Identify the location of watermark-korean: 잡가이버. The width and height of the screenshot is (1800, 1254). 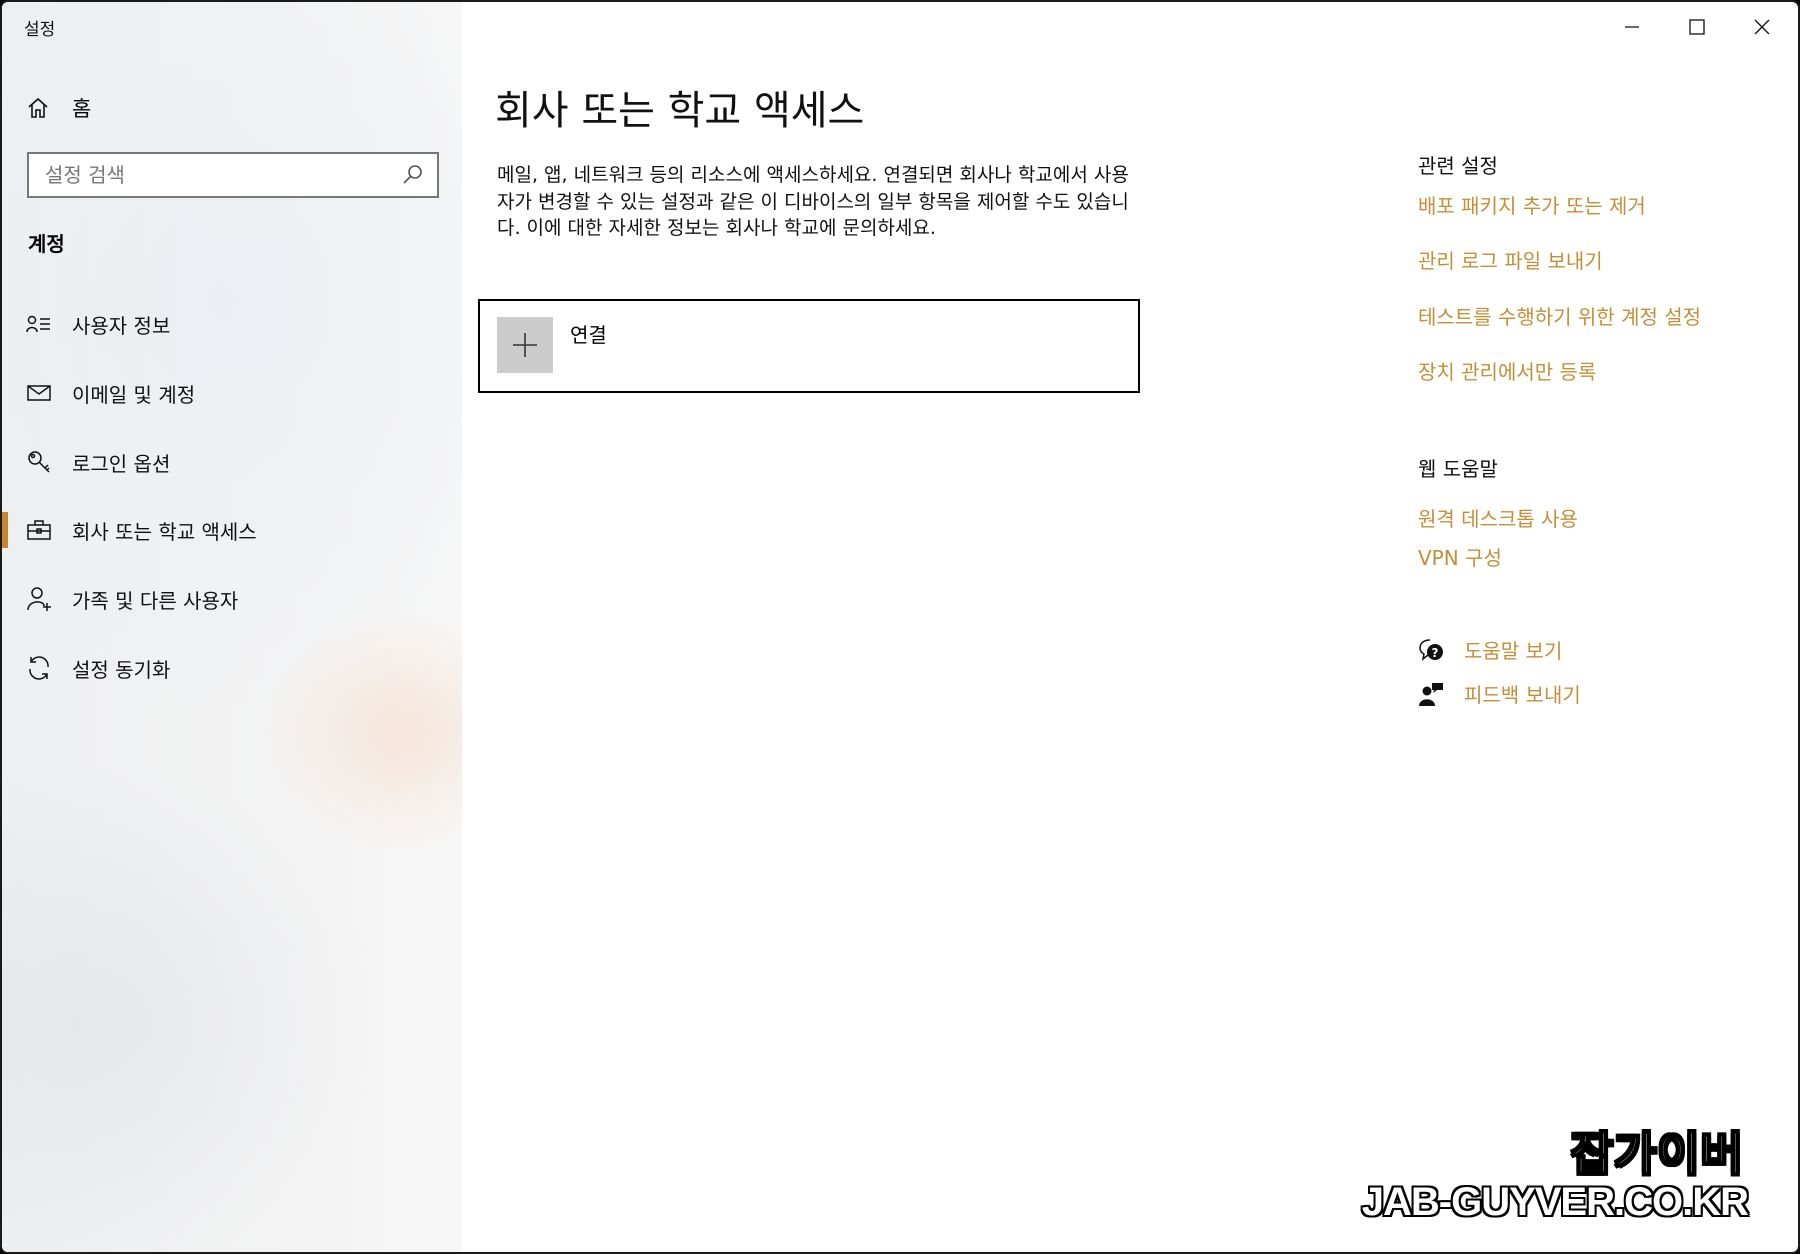
(1657, 1154).